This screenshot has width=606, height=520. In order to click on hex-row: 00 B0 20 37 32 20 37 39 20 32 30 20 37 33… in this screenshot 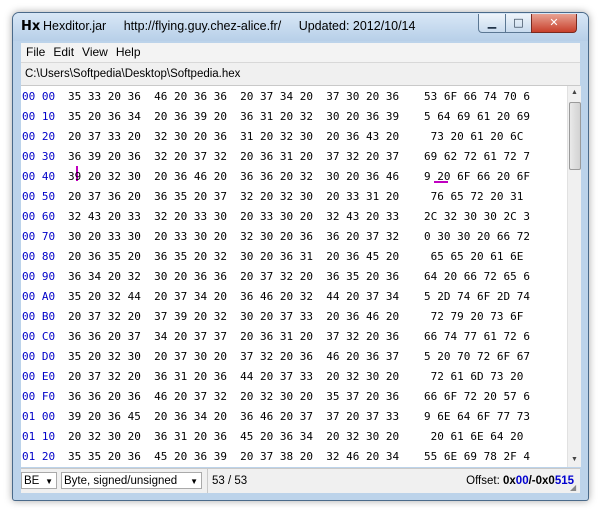, I will do `click(294, 316)`.